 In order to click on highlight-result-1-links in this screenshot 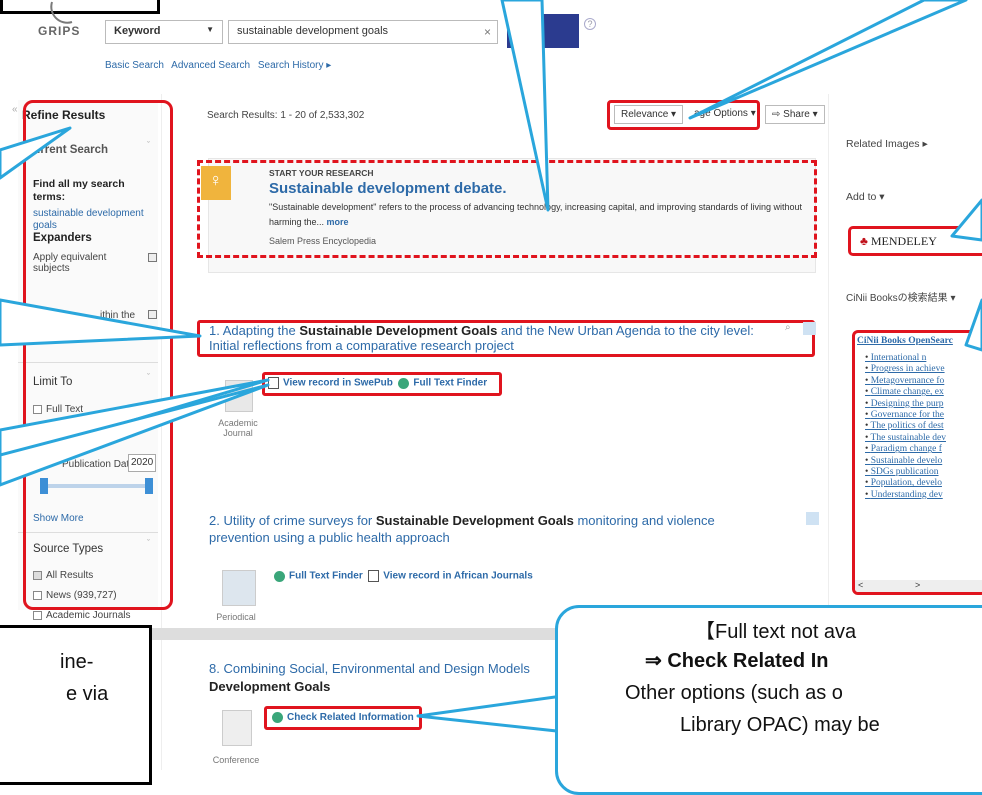, I will do `click(382, 384)`.